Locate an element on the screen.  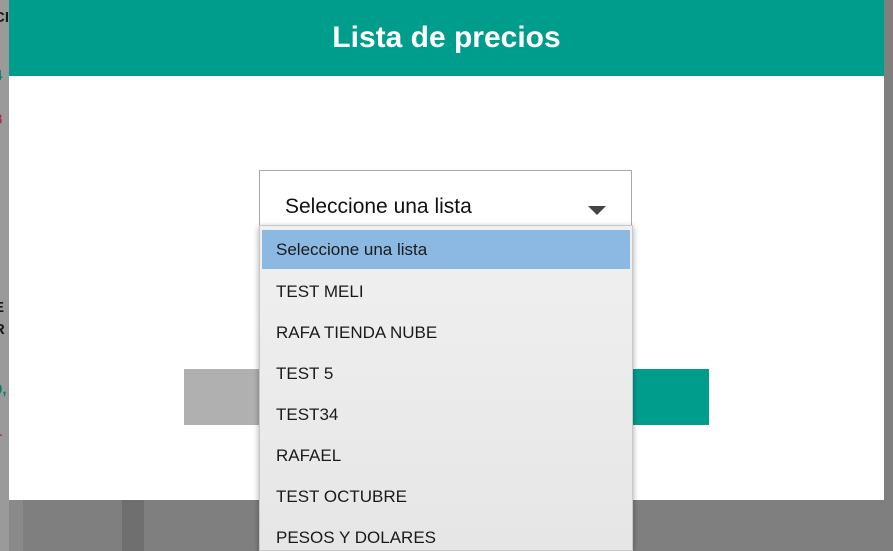
dropdown-option: TEST 5 is located at coordinates (446, 373).